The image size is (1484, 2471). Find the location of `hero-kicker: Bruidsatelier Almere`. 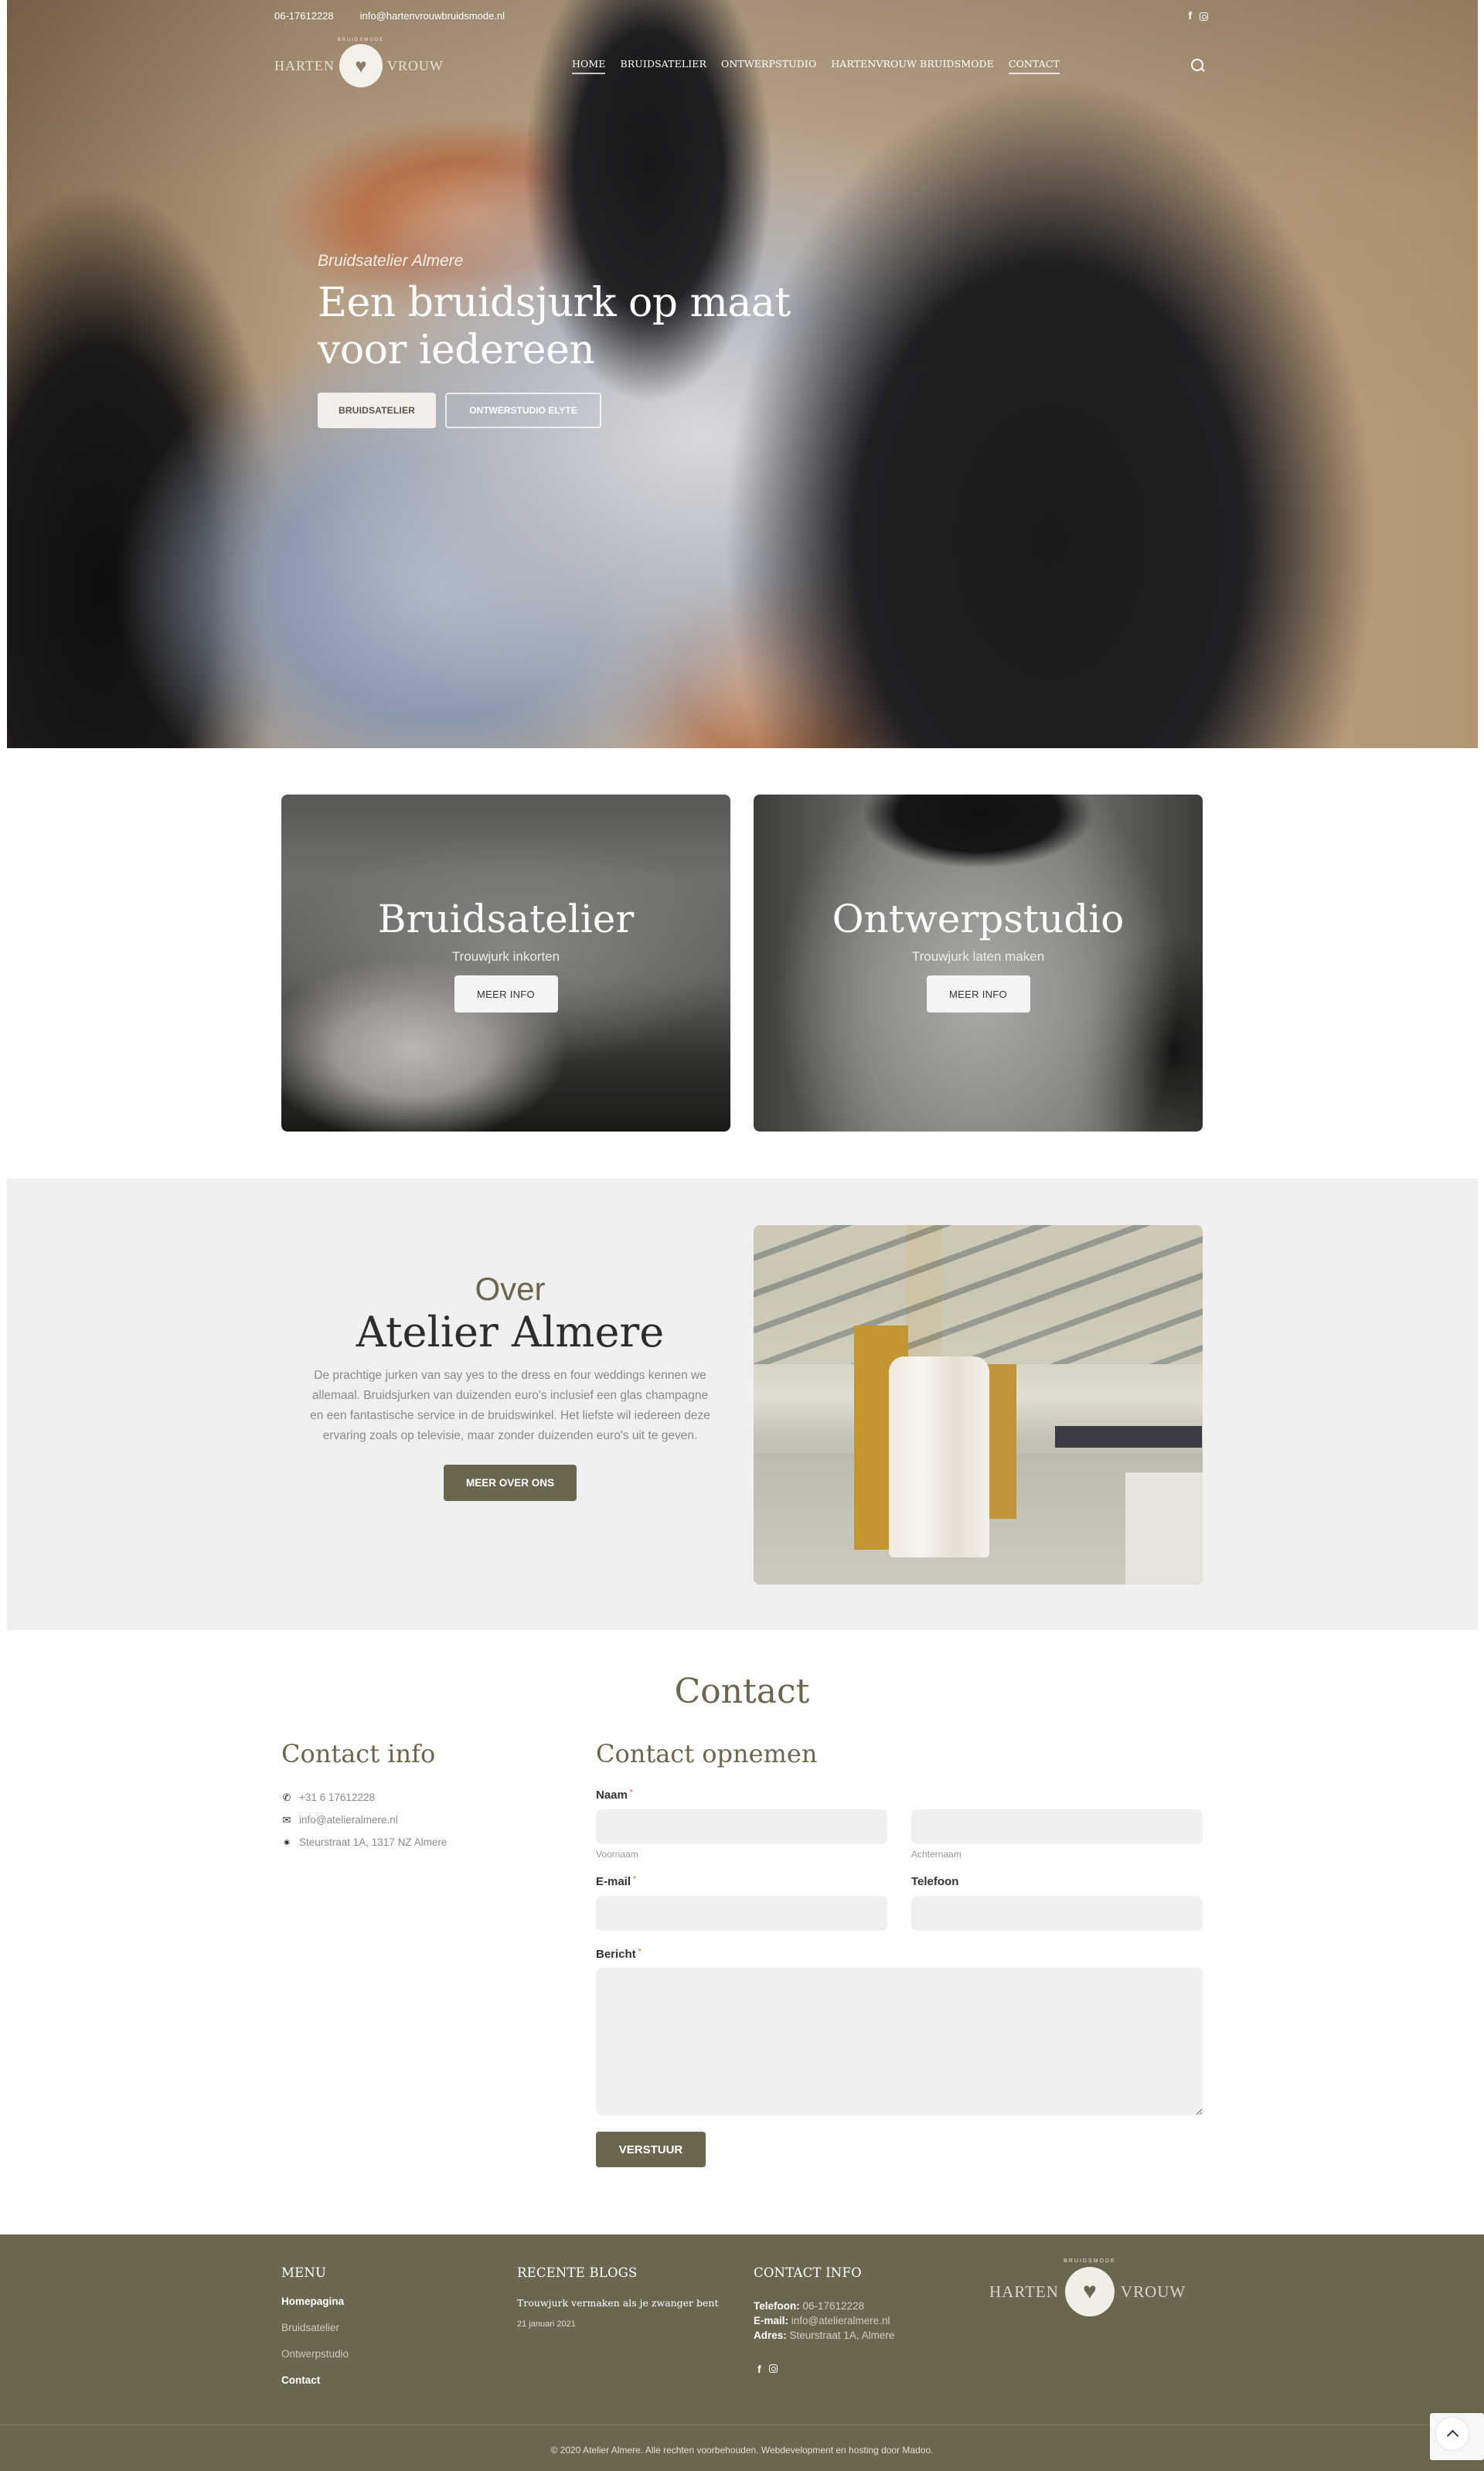

hero-kicker: Bruidsatelier Almere is located at coordinates (391, 261).